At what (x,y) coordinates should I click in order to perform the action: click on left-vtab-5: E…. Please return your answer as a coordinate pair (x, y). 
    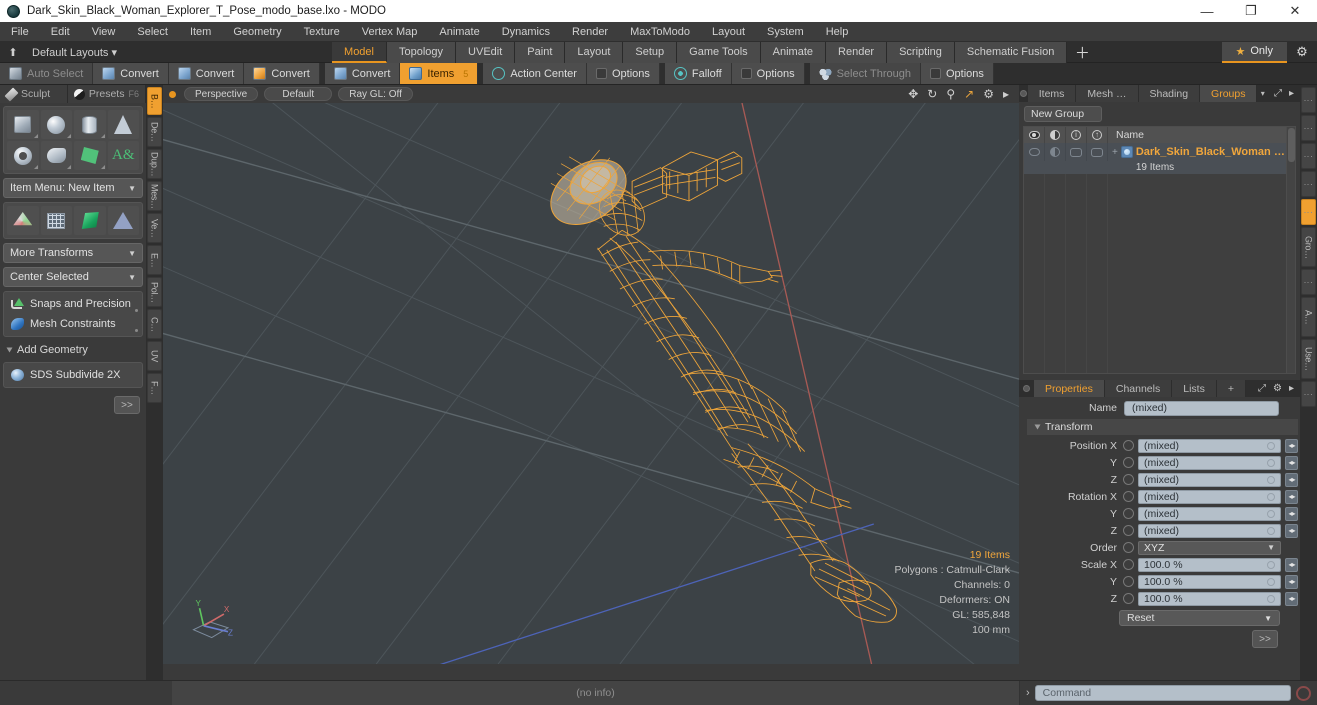
    Looking at the image, I should click on (154, 260).